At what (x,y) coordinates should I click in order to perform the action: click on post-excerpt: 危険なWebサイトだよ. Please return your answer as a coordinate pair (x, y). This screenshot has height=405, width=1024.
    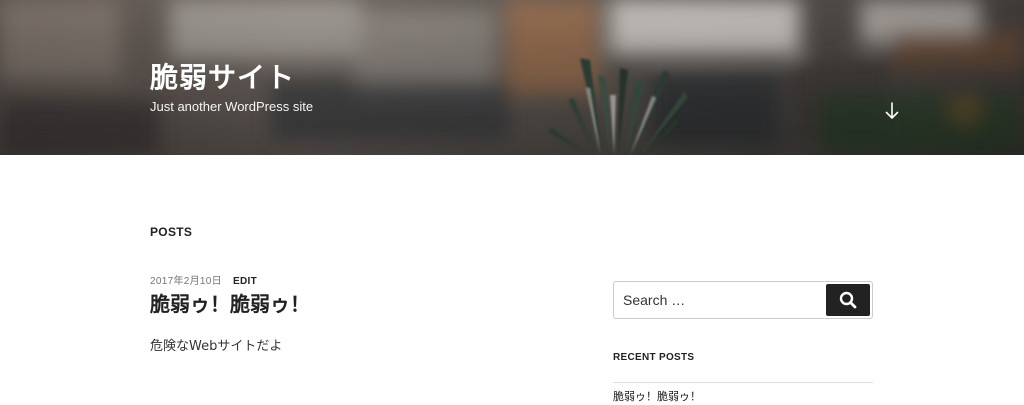
    Looking at the image, I should click on (216, 346).